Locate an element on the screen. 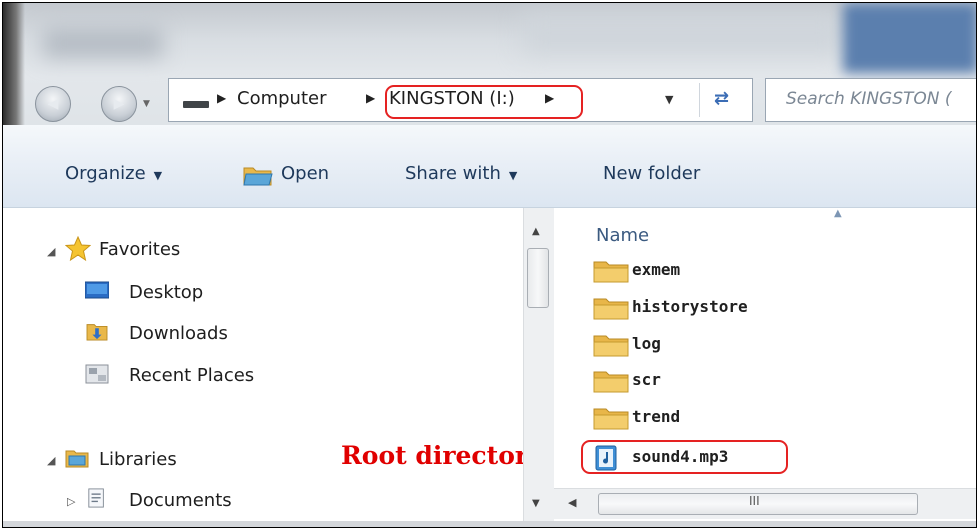 The width and height of the screenshot is (979, 530). refresh-icon: ⇄ is located at coordinates (721, 98).